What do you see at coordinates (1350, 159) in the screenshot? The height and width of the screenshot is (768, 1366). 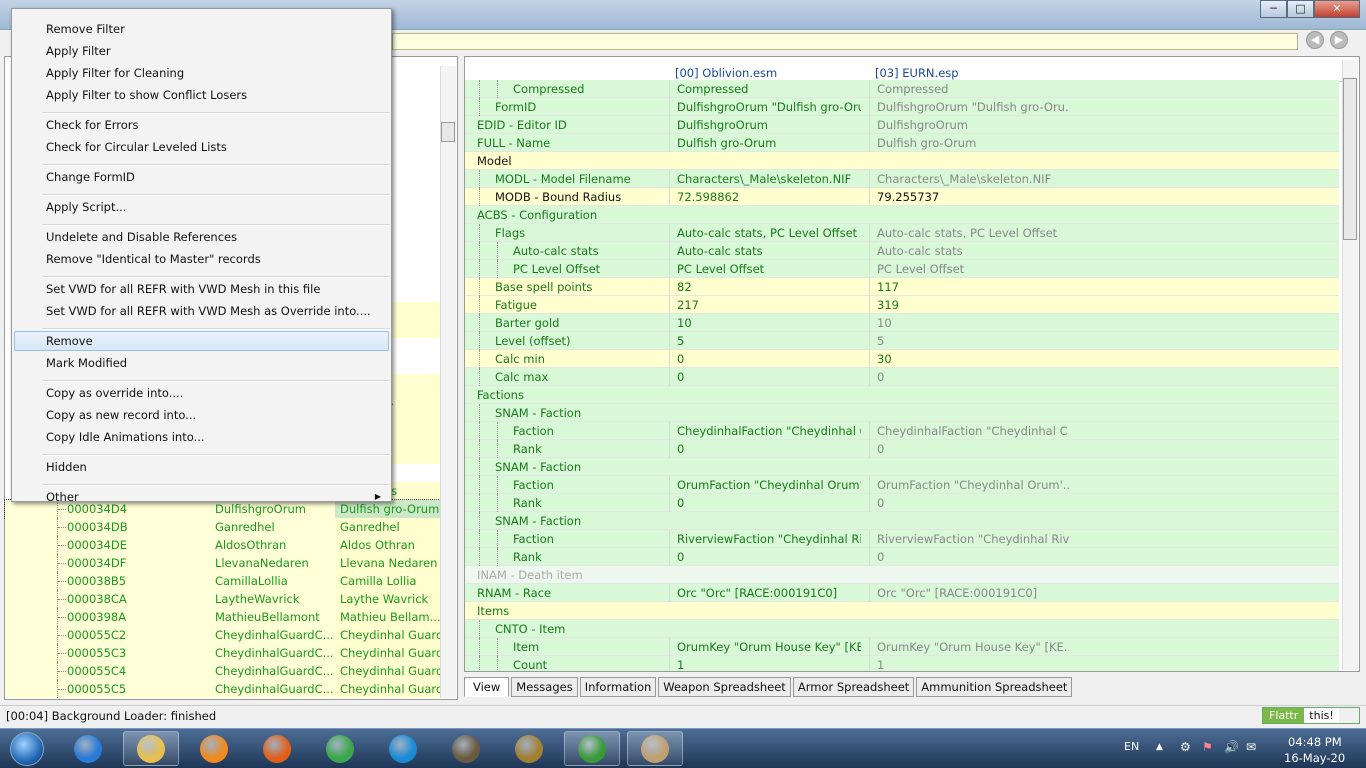 I see `right-scroll-thumb` at bounding box center [1350, 159].